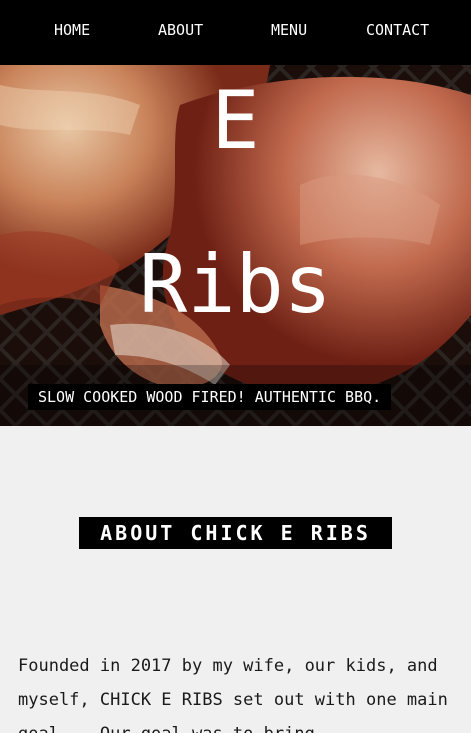  Describe the element at coordinates (397, 30) in the screenshot. I see `nav-contact-link: CONTACT` at that location.